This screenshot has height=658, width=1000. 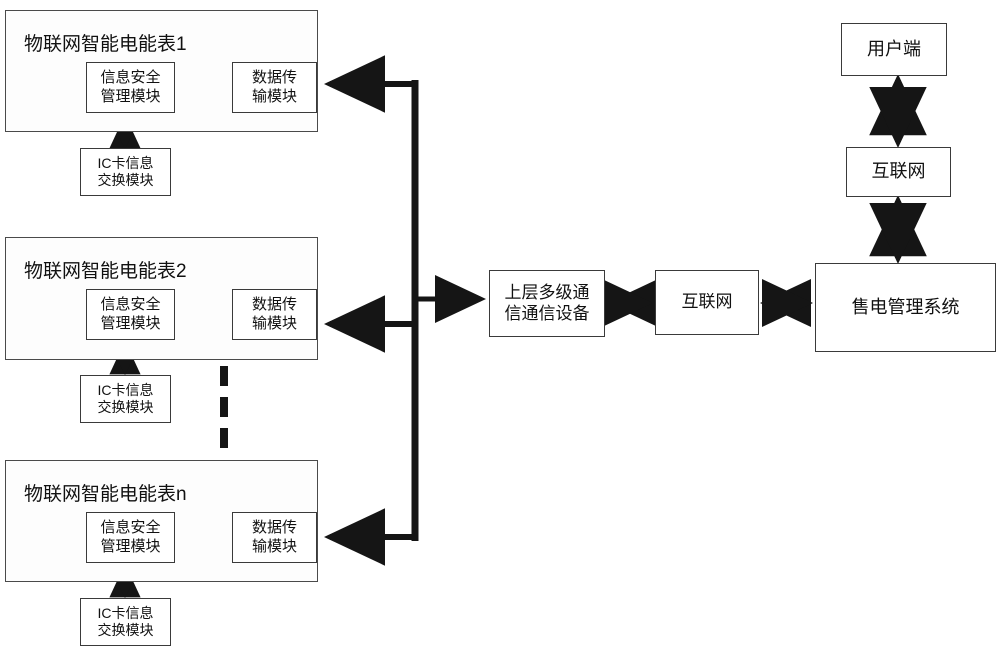 I want to click on meter-2-security-module: 信息安全 管理模块, so click(x=130, y=314).